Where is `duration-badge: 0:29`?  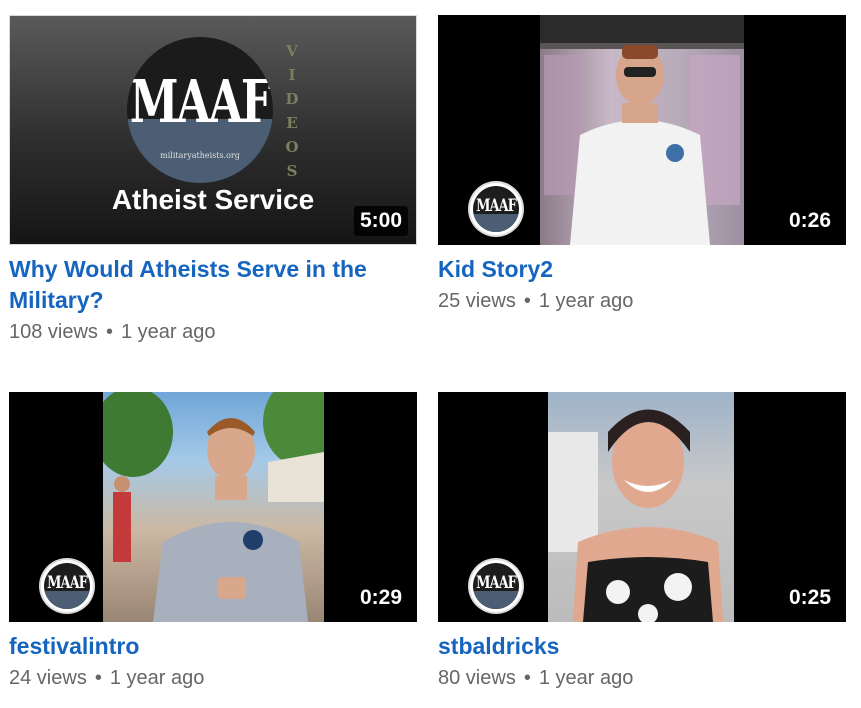
duration-badge: 0:29 is located at coordinates (380, 598).